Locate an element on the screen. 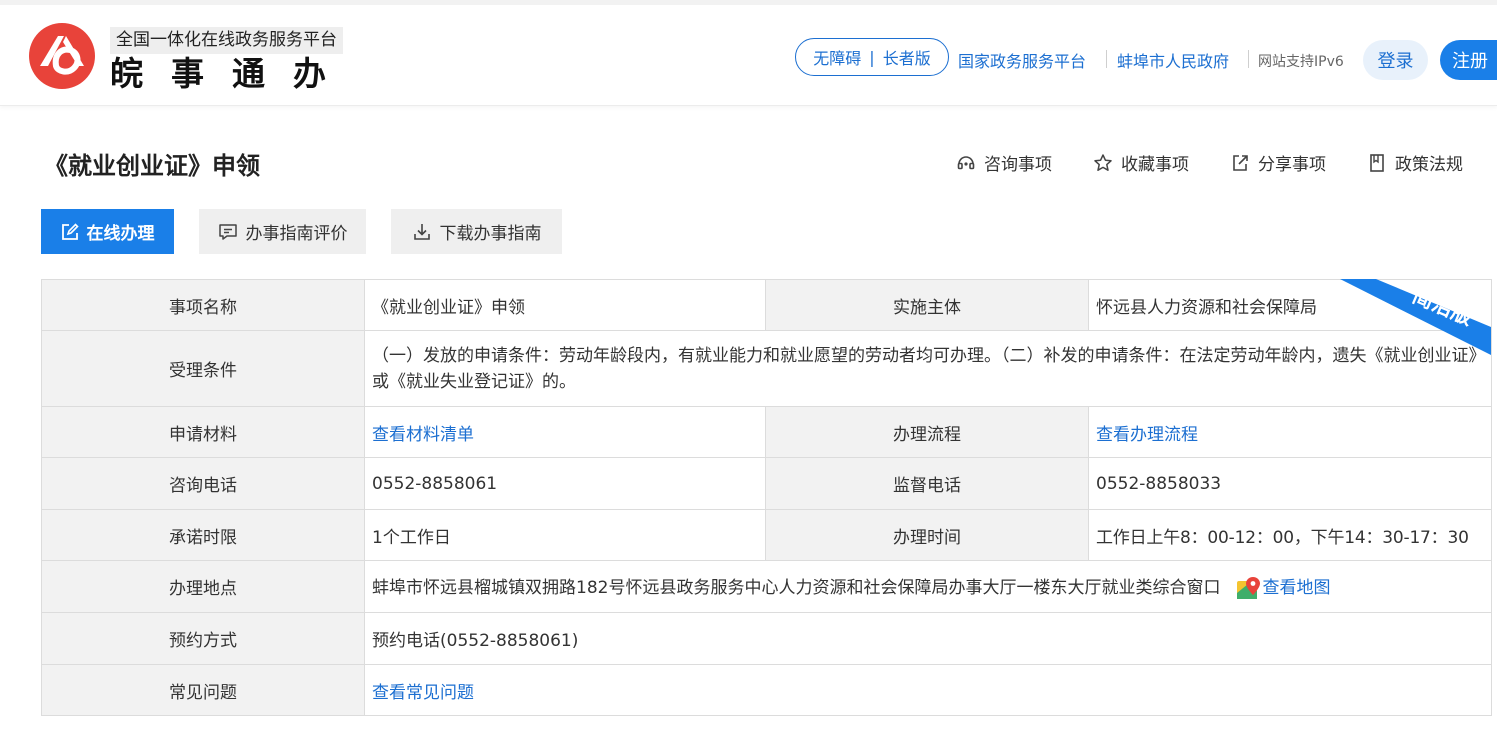  location-label: 办理地点 is located at coordinates (203, 586).